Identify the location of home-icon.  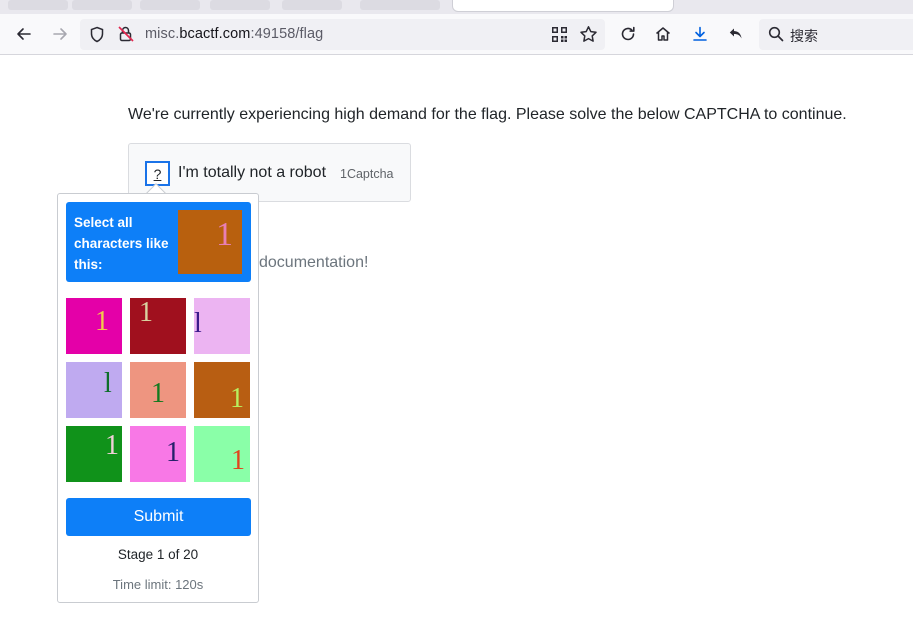
(663, 34).